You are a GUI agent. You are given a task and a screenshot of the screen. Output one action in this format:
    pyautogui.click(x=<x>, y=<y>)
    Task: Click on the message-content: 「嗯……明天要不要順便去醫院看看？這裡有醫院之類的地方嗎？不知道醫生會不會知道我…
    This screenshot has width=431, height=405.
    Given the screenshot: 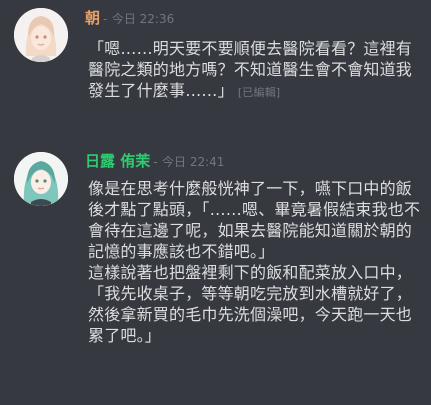 What is the action you would take?
    pyautogui.click(x=256, y=70)
    